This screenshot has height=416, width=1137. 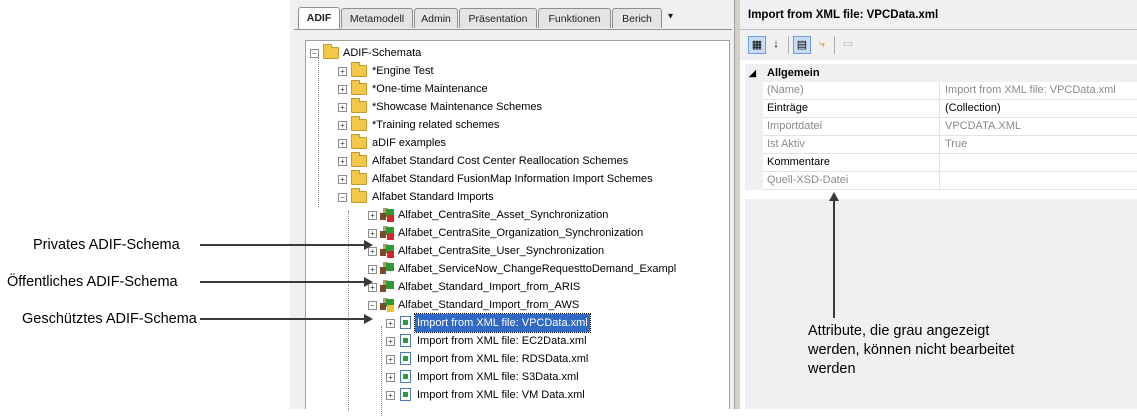 What do you see at coordinates (941, 91) in the screenshot?
I see `property-row: (Name) Import from XML file: VPCData.xml` at bounding box center [941, 91].